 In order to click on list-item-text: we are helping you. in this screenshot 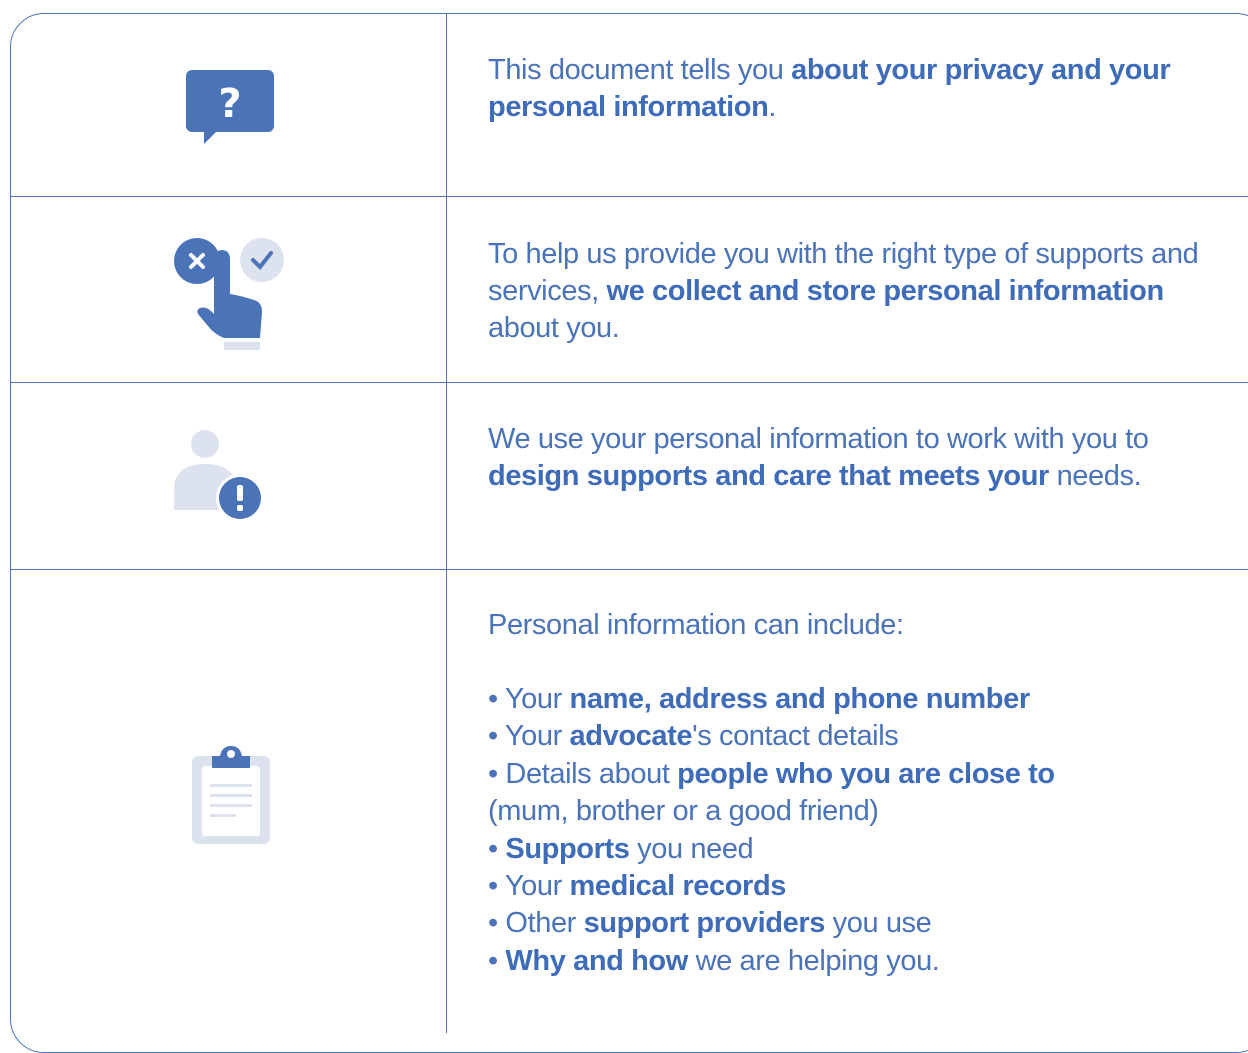, I will do `click(813, 960)`.